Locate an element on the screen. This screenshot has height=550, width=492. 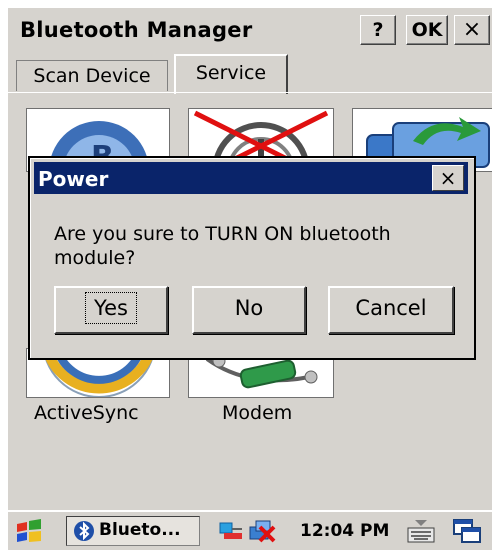
yes-button-label: Yes is located at coordinates (111, 308).